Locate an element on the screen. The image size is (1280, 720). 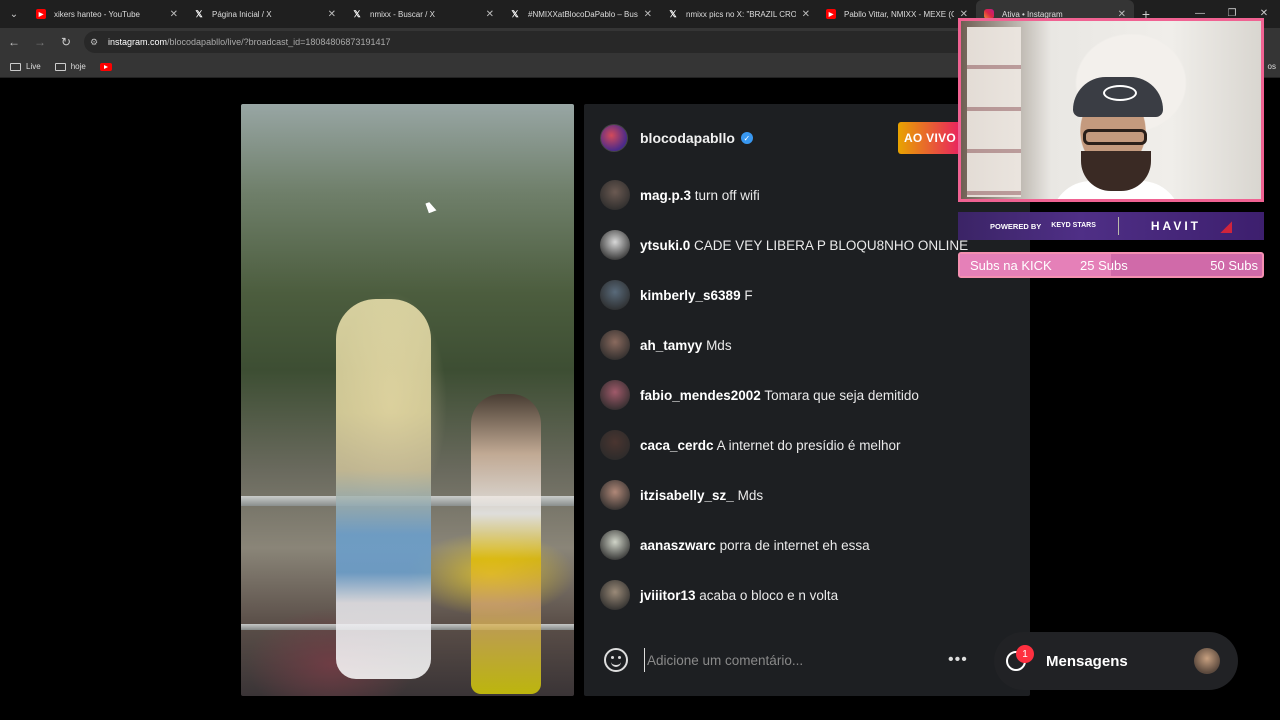
sponsor-logo-icon: ◢ is located at coordinates (1226, 225).